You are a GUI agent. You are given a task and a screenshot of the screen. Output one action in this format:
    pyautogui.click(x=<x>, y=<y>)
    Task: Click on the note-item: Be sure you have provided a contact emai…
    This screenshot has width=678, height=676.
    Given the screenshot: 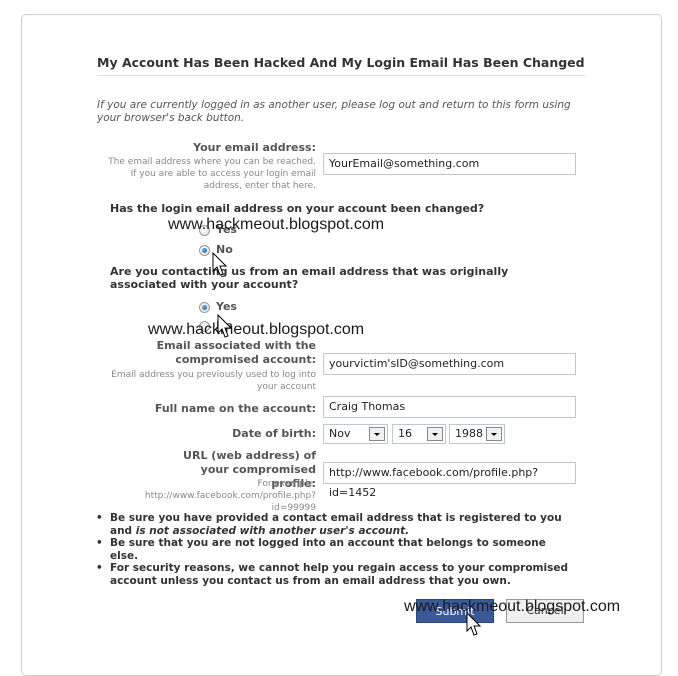 What is the action you would take?
    pyautogui.click(x=336, y=524)
    